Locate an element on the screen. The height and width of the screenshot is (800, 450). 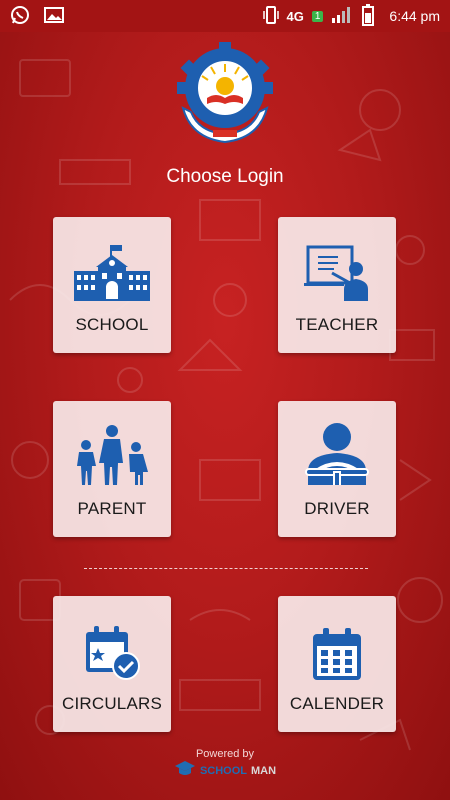
network-type: 4G is located at coordinates (295, 16).